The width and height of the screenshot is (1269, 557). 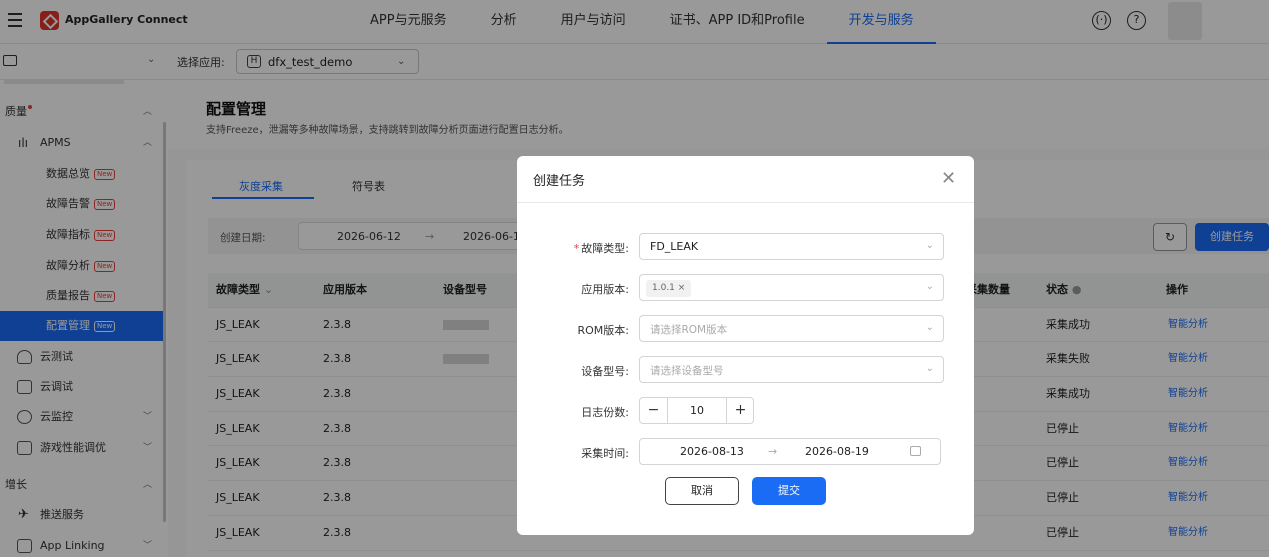 I want to click on log-count-input: 10, so click(x=697, y=410).